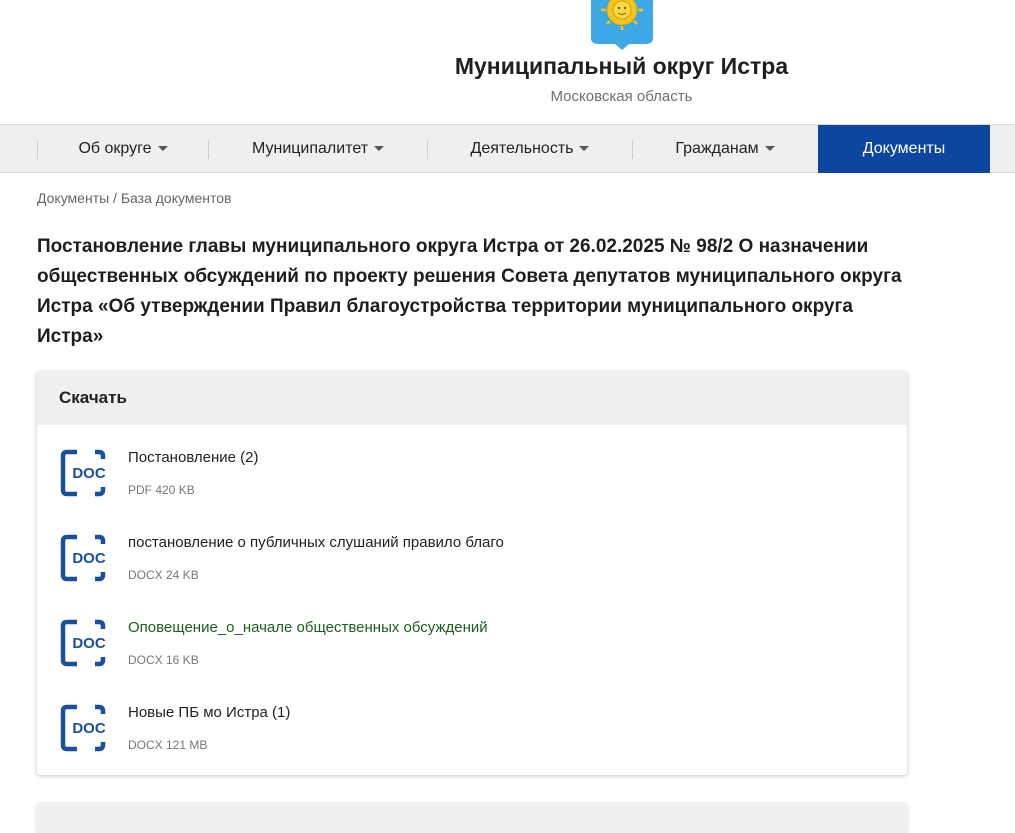 The width and height of the screenshot is (1015, 833). What do you see at coordinates (115, 148) in the screenshot?
I see `nav-item-label: Об округе` at bounding box center [115, 148].